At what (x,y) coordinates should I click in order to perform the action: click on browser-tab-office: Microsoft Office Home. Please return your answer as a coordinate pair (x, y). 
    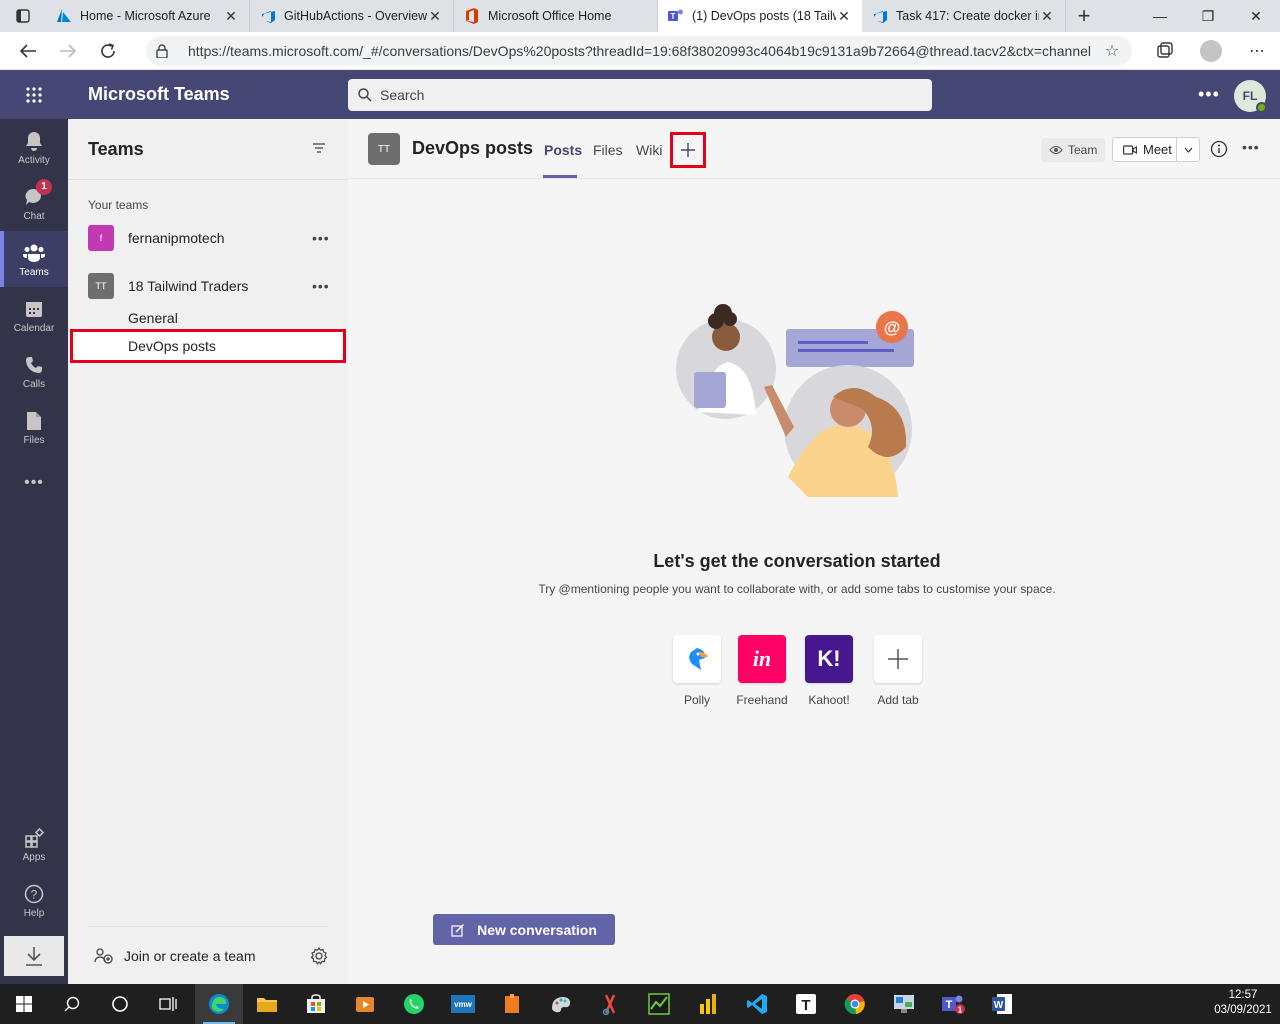
    Looking at the image, I should click on (556, 16).